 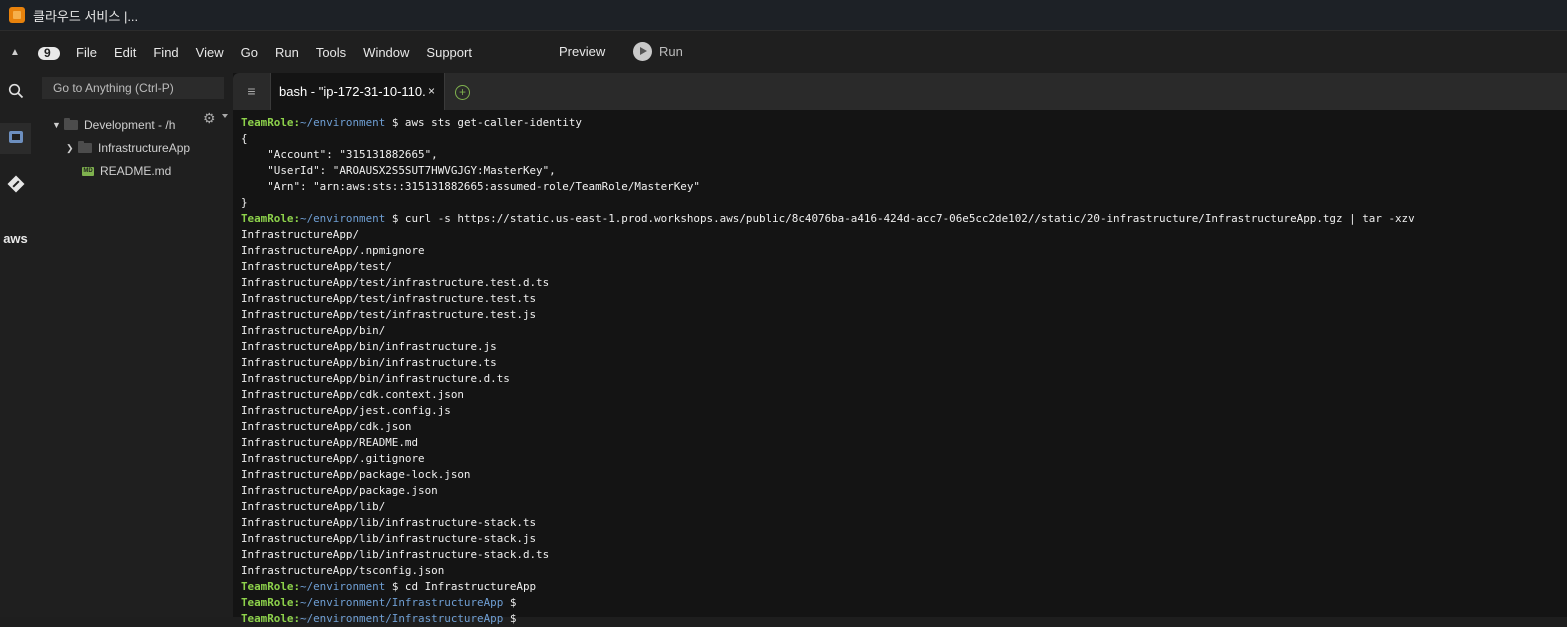 What do you see at coordinates (88, 171) in the screenshot?
I see `markdown-file-icon: MD` at bounding box center [88, 171].